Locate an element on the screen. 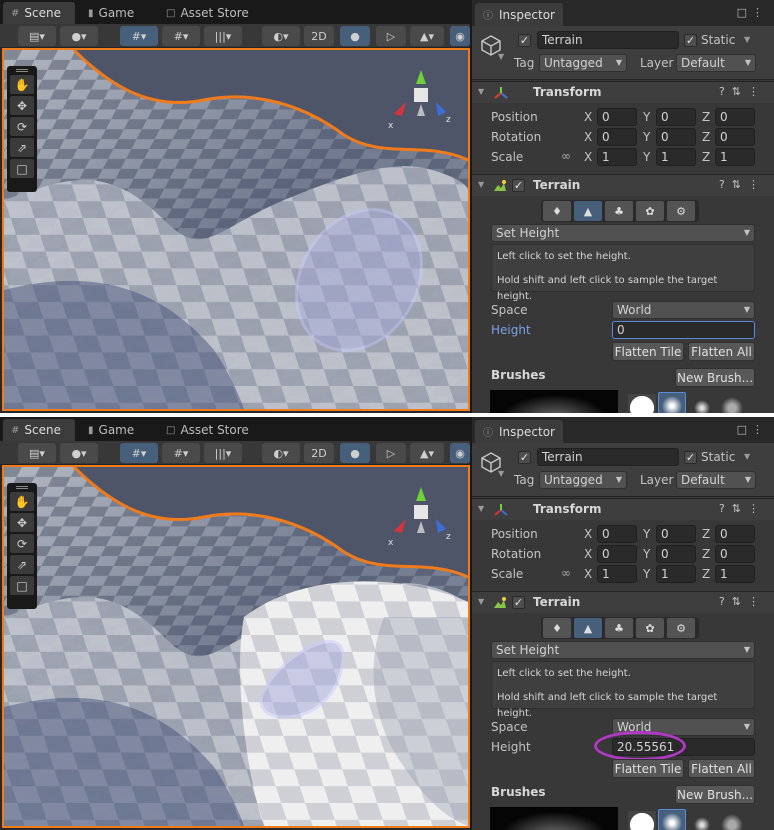 The width and height of the screenshot is (774, 830). scale-z-field: 1 is located at coordinates (735, 574).